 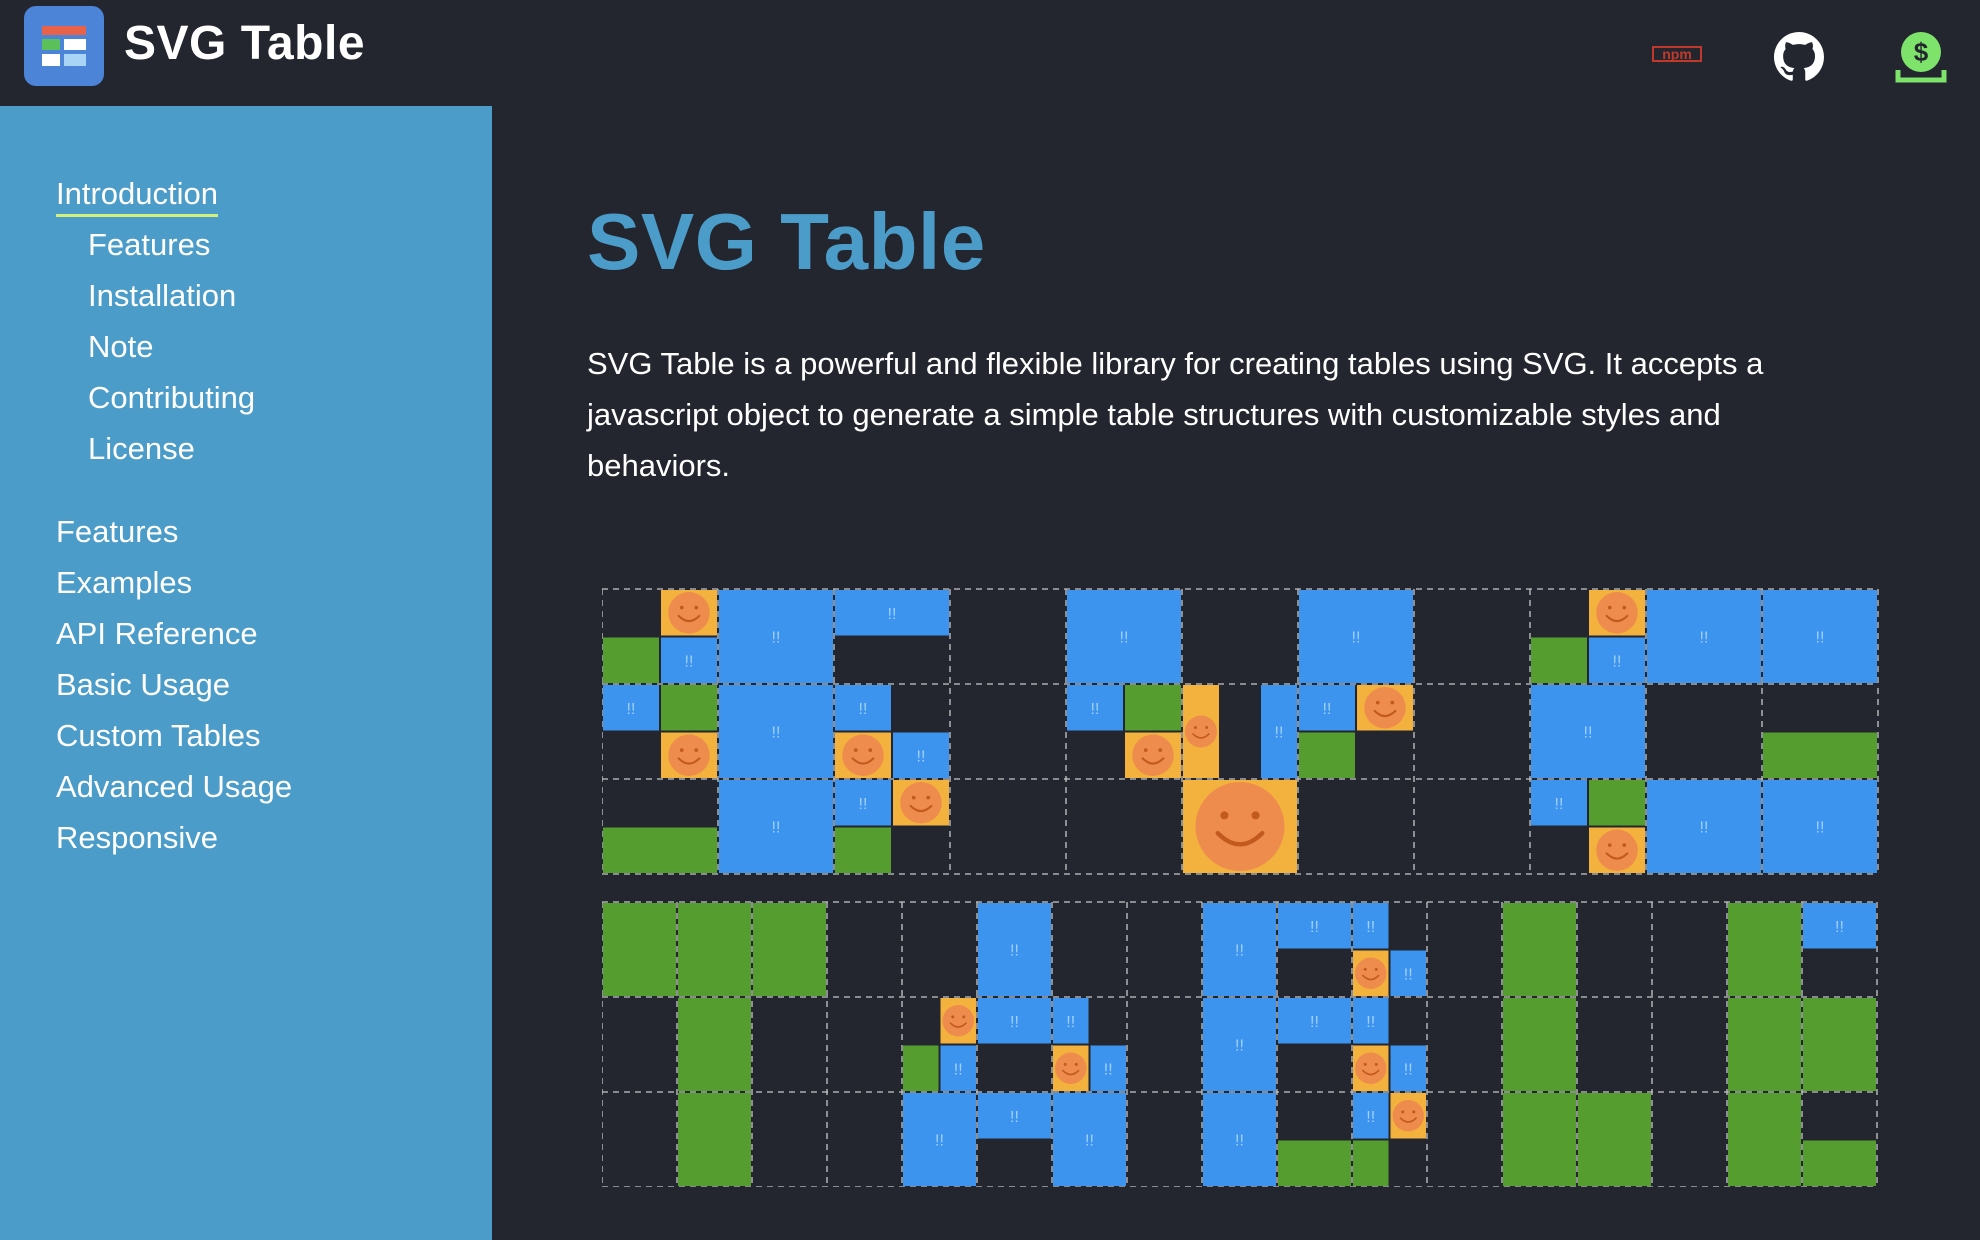 I want to click on sidebar-item-license: License, so click(x=141, y=449).